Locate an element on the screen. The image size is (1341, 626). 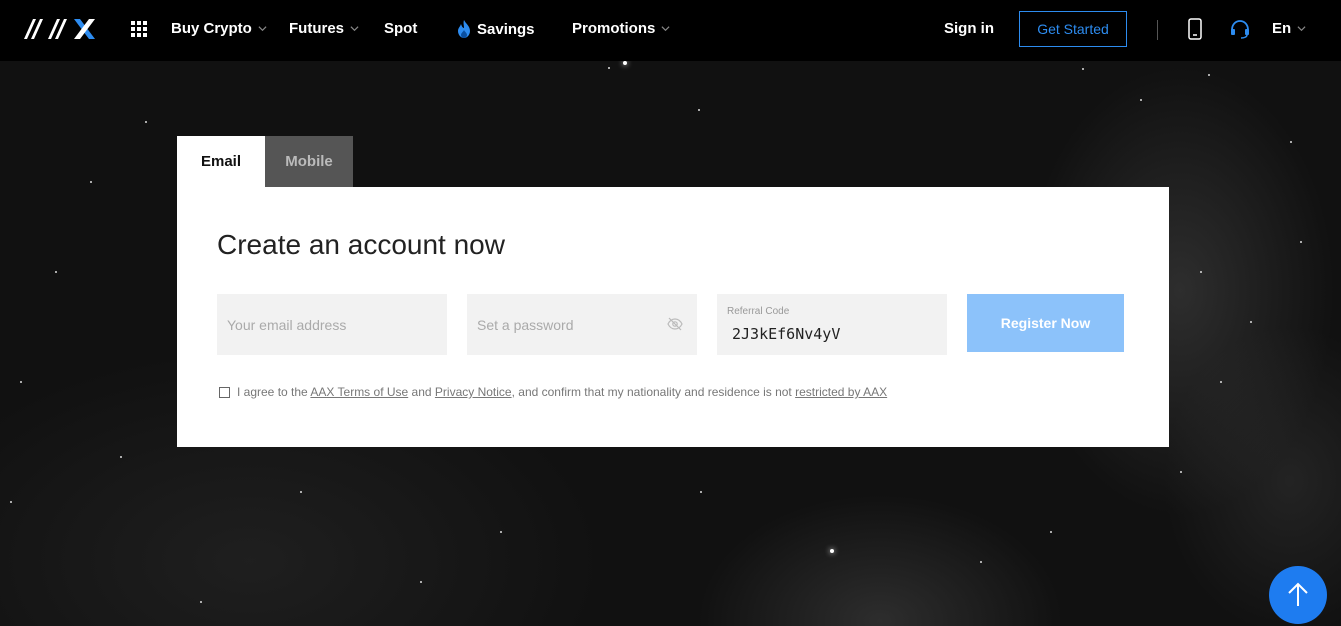
terms-of-use-link: AAX Terms of Use is located at coordinates (359, 392).